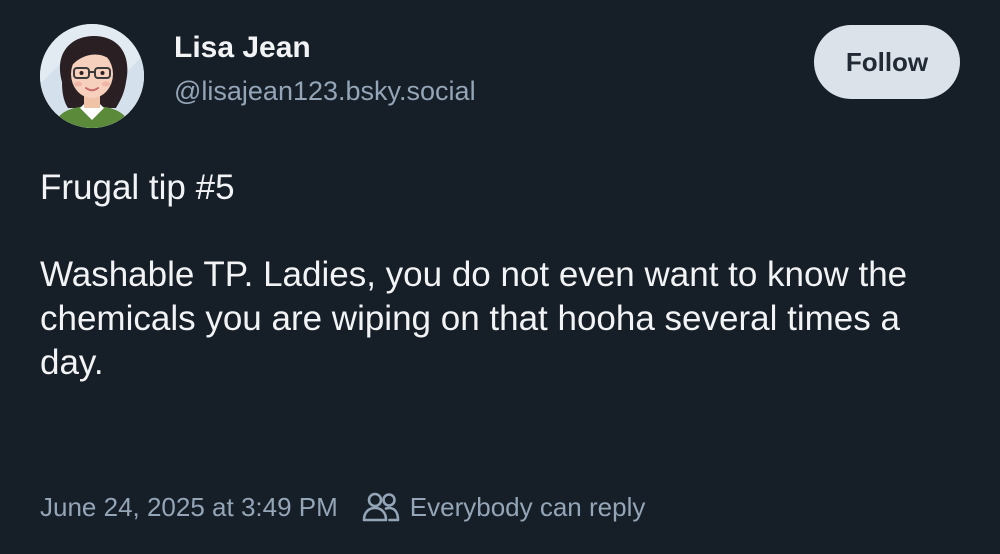 The height and width of the screenshot is (554, 1000). I want to click on avatar, so click(92, 76).